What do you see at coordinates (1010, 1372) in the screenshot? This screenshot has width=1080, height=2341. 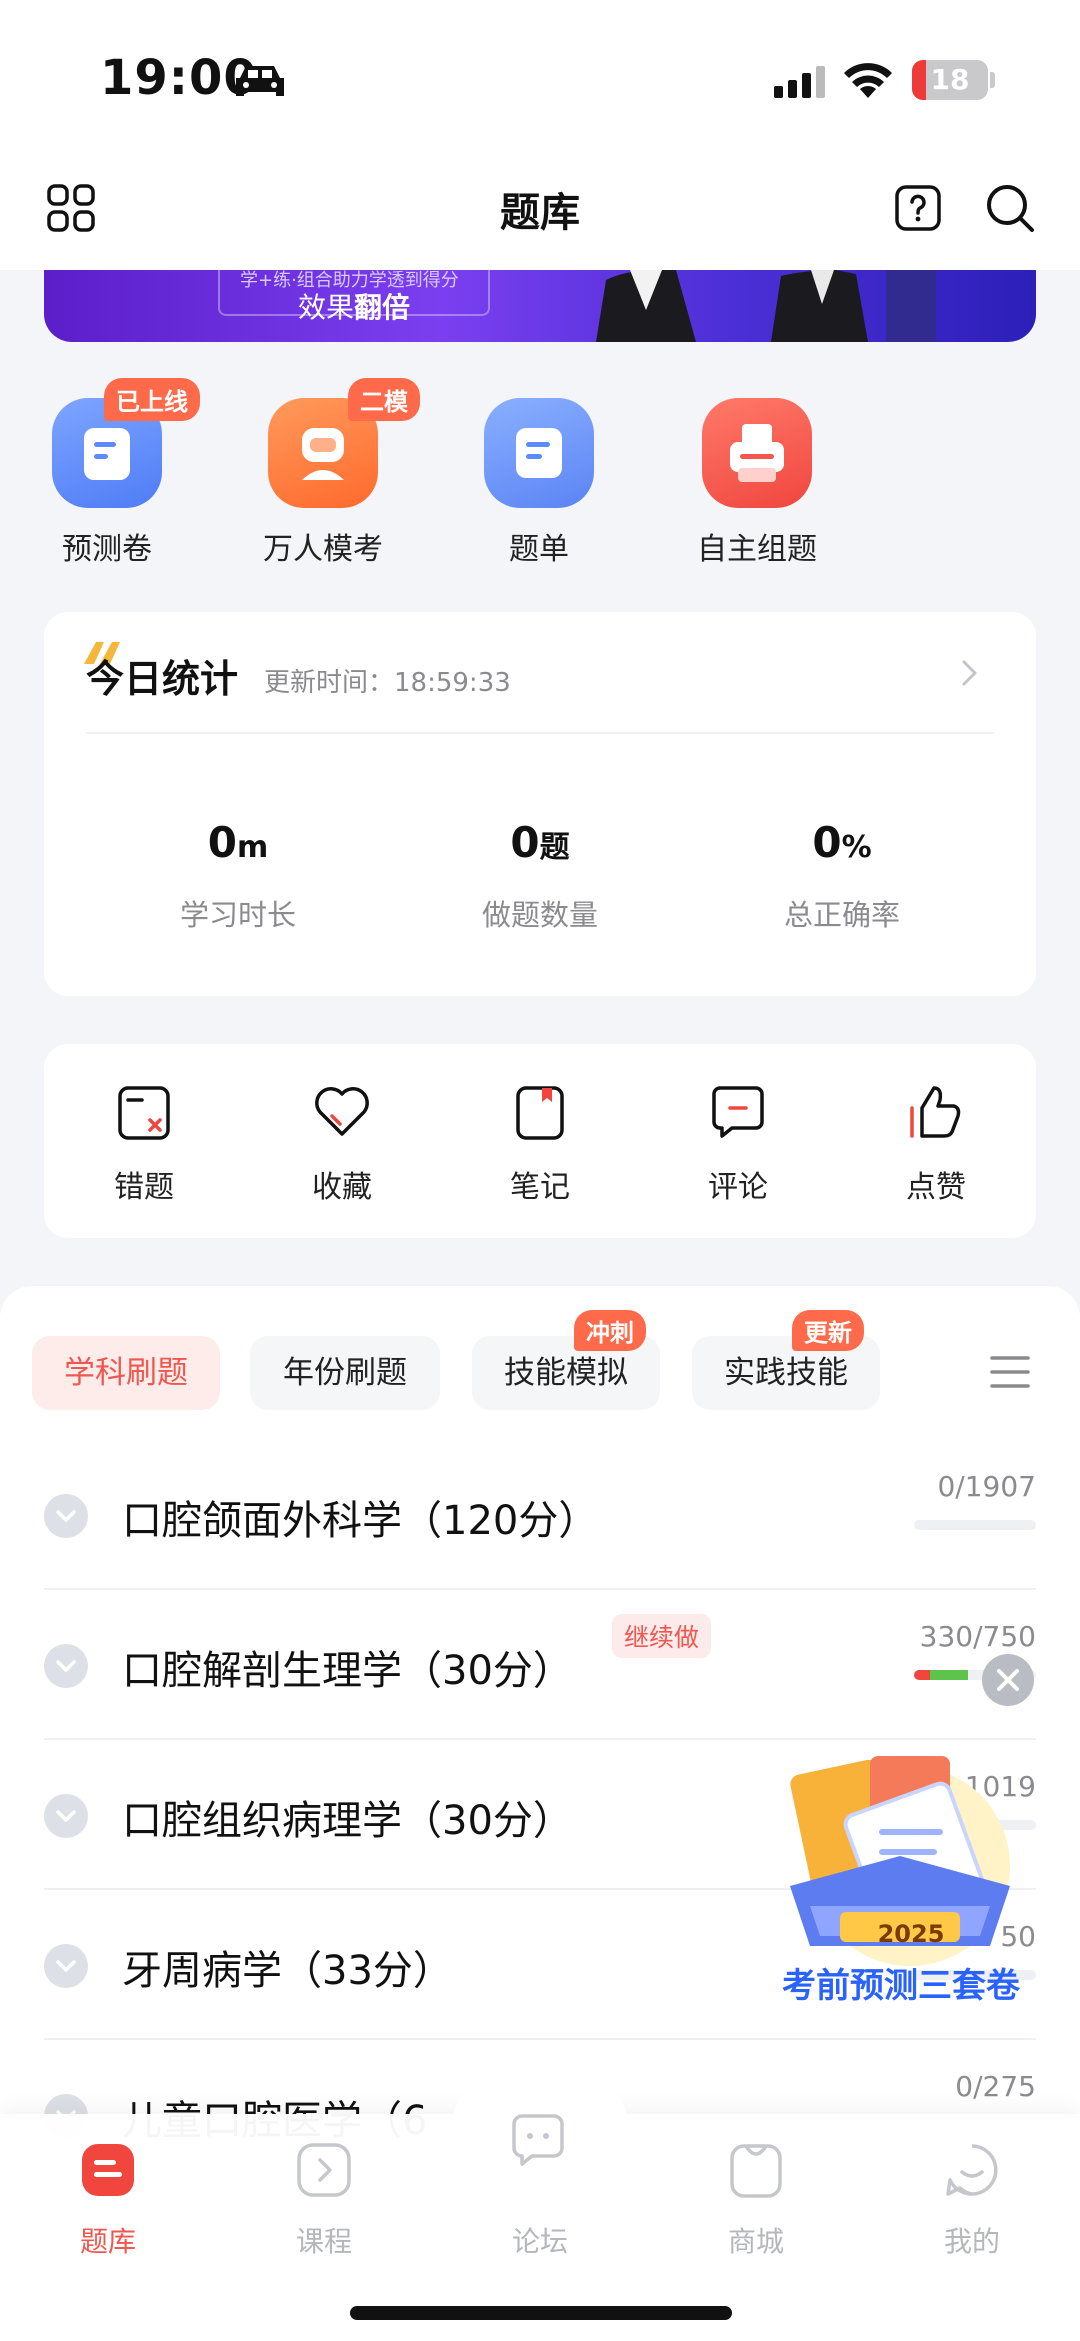 I see `menu-icon` at bounding box center [1010, 1372].